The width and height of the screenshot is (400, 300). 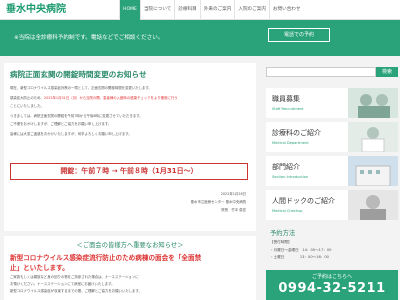 I want to click on building-photo-icon, so click(x=373, y=171).